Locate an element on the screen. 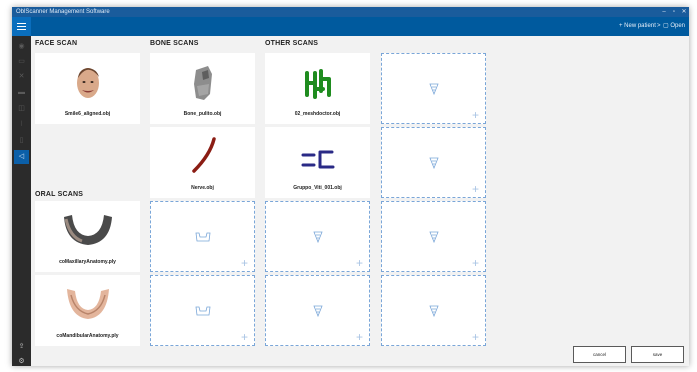  window-title: OblScanner Management Software is located at coordinates (63, 12).